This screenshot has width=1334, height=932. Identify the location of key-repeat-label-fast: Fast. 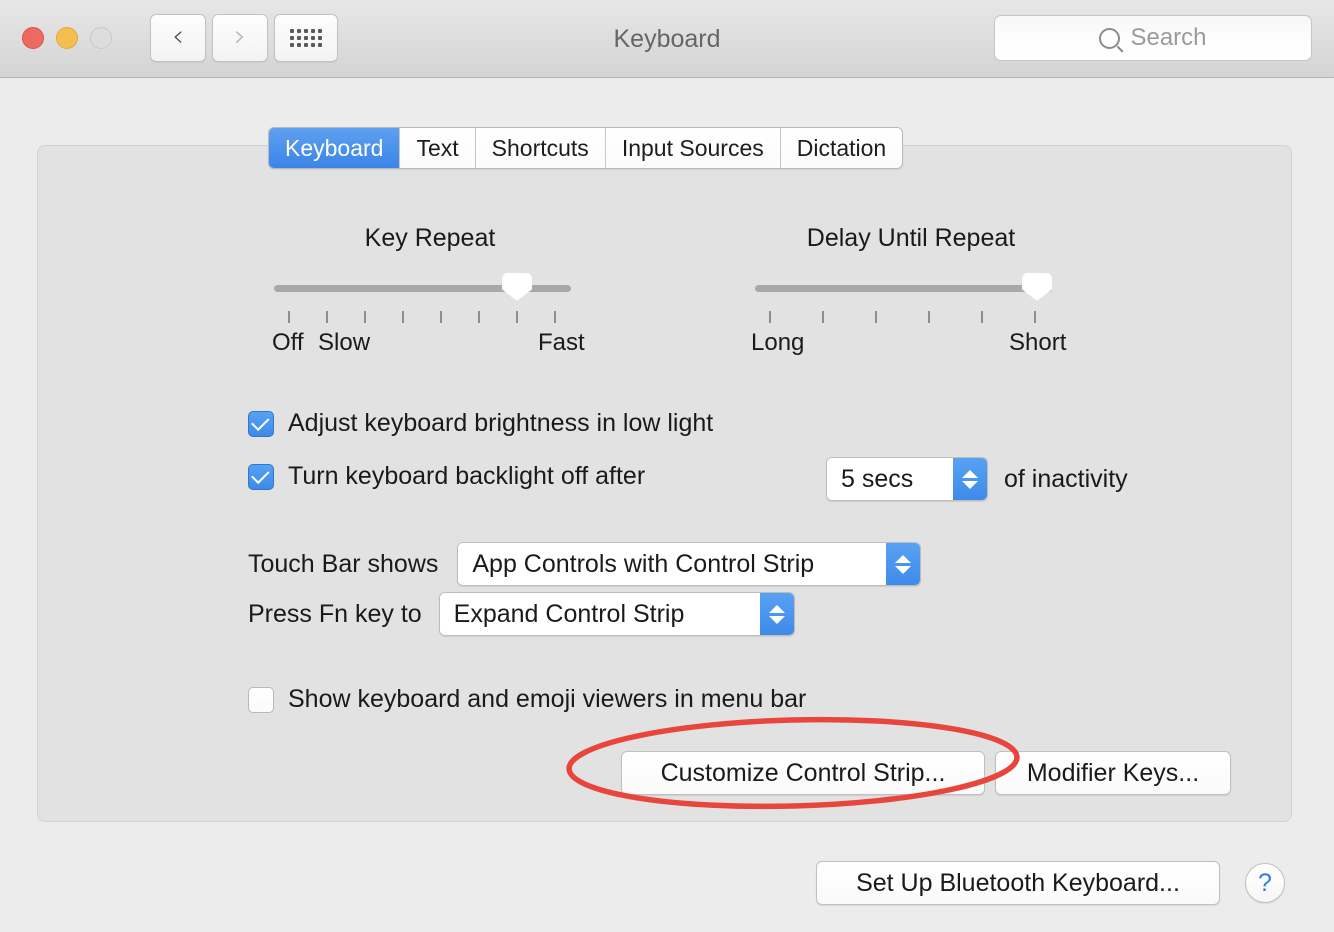
(561, 342).